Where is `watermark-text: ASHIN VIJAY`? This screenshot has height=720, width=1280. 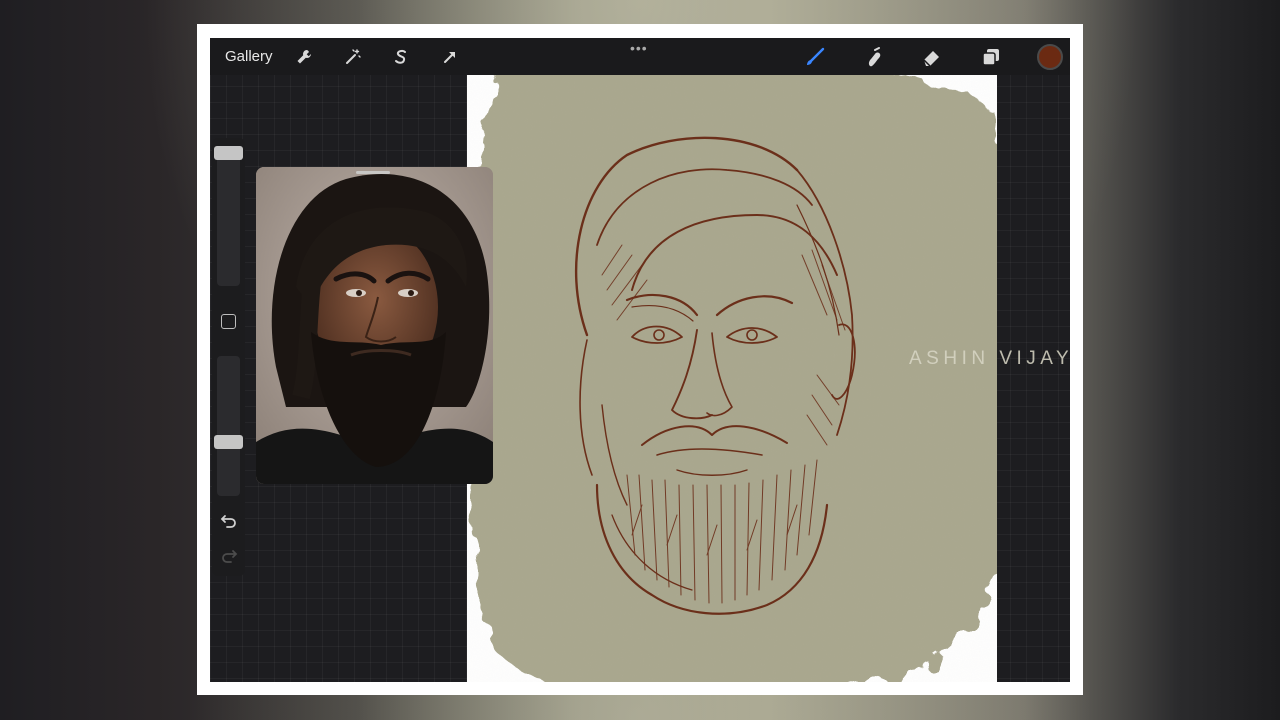 watermark-text: ASHIN VIJAY is located at coordinates (991, 358).